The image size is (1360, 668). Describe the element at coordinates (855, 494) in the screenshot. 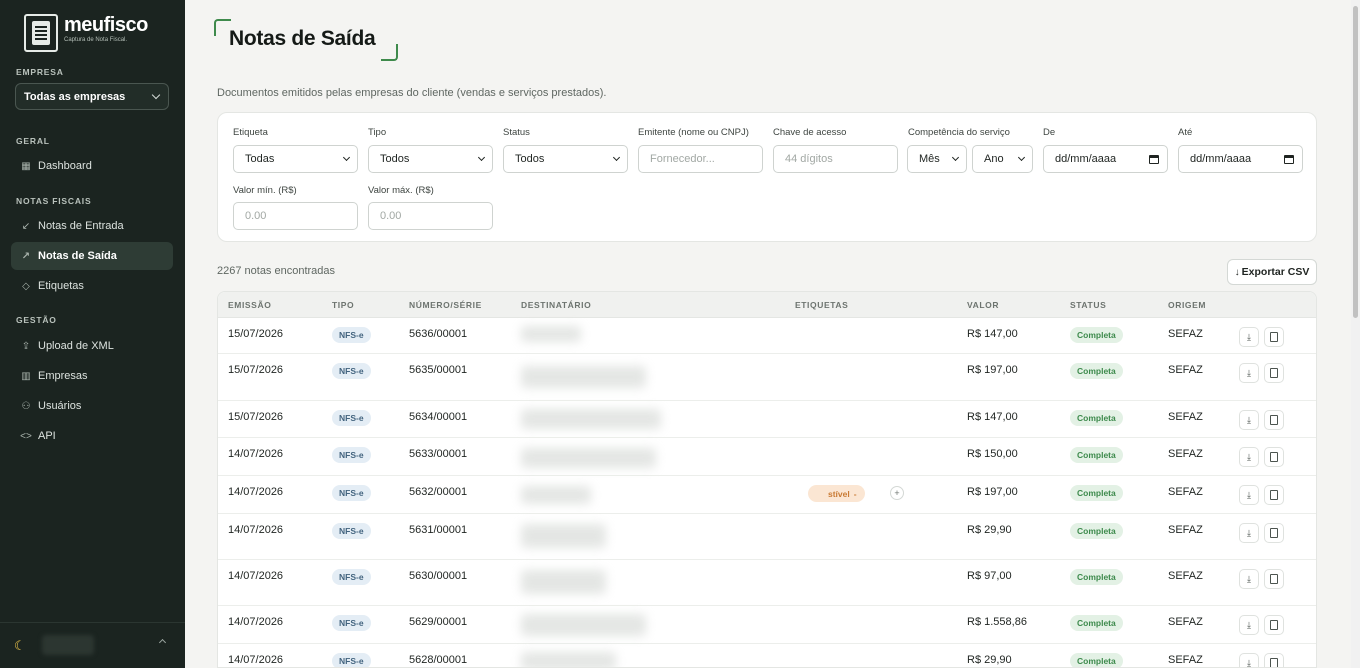

I see `remove-tag-button: -` at that location.